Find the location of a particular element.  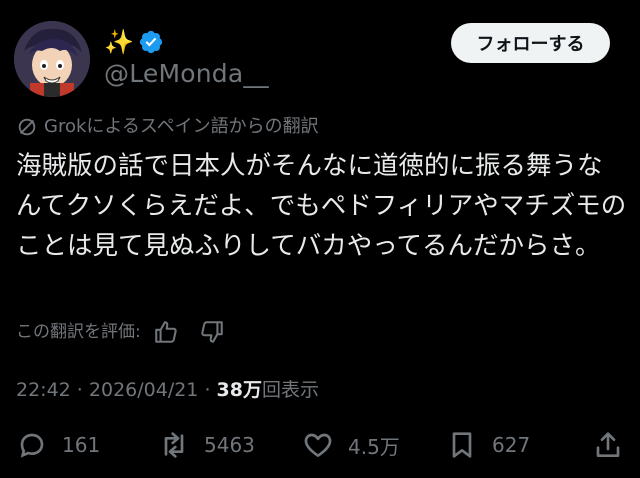

repost-icon is located at coordinates (174, 445).